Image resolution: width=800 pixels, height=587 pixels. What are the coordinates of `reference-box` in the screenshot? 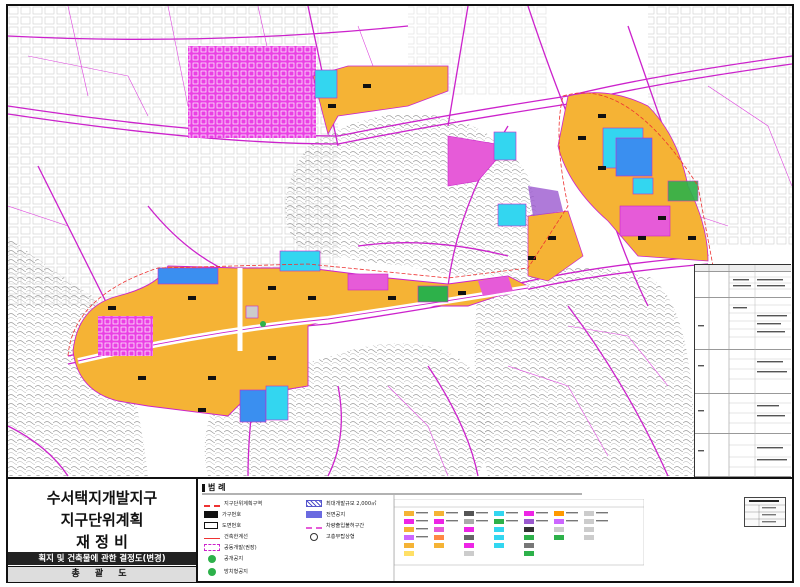 It's located at (765, 512).